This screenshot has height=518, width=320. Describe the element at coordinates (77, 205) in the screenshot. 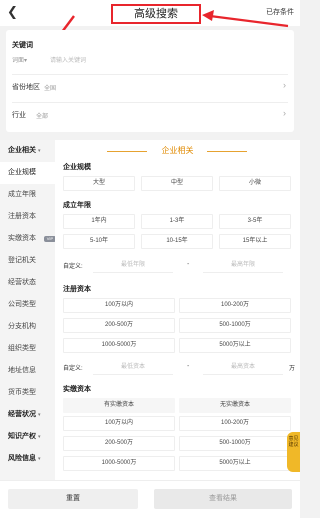

I see `years-title: 成立年限` at that location.